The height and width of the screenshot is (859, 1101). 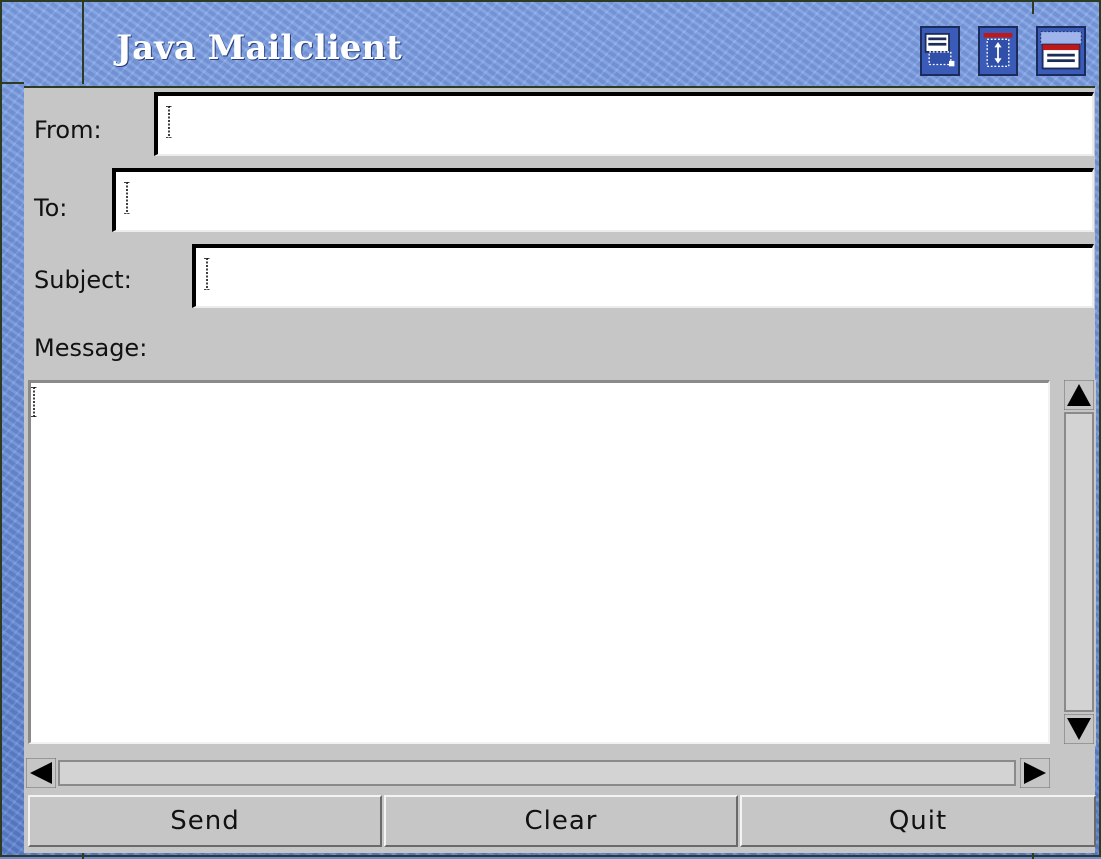 I want to click on from-label: From:, so click(x=68, y=130).